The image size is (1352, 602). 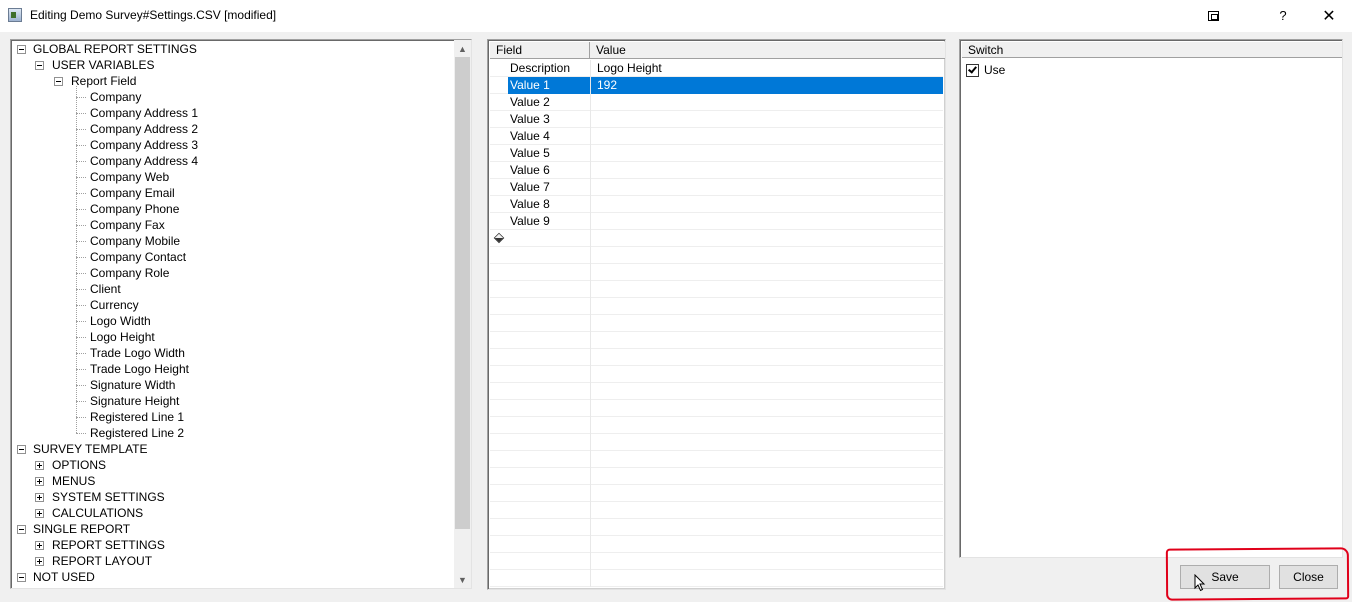 What do you see at coordinates (231, 369) in the screenshot?
I see `tree-node: Trade Logo Height` at bounding box center [231, 369].